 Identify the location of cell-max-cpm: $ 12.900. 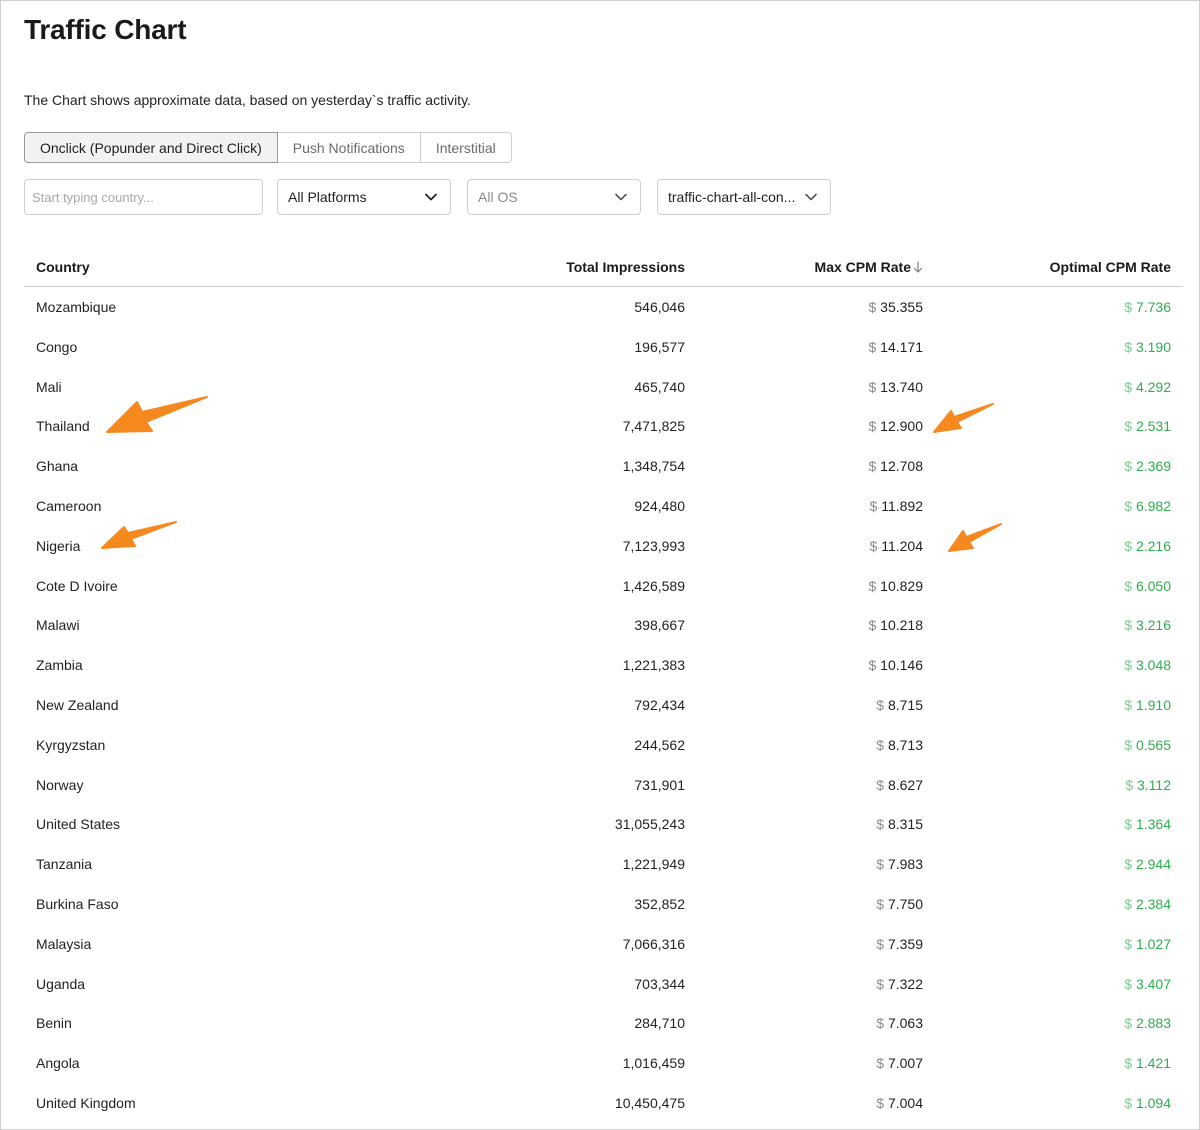
(895, 426).